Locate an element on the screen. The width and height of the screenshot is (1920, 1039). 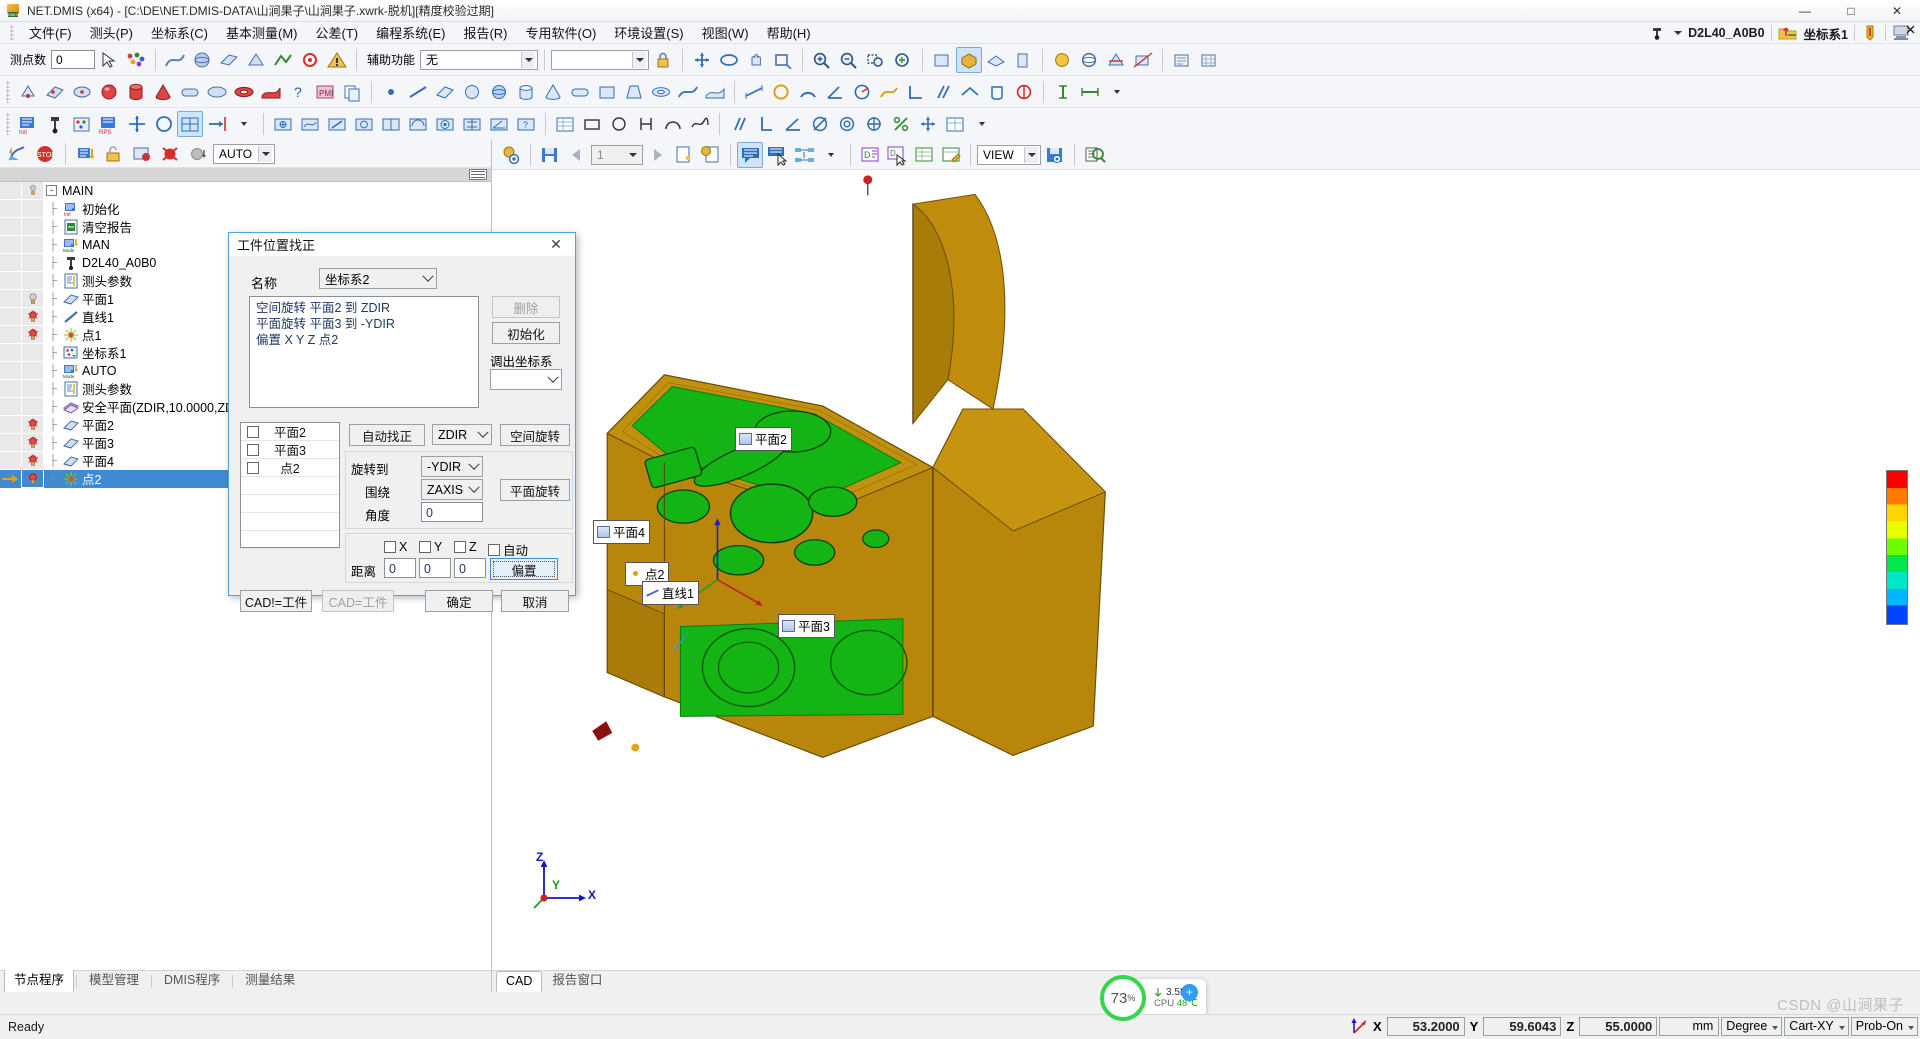
geom-cone-icon is located at coordinates (553, 92).